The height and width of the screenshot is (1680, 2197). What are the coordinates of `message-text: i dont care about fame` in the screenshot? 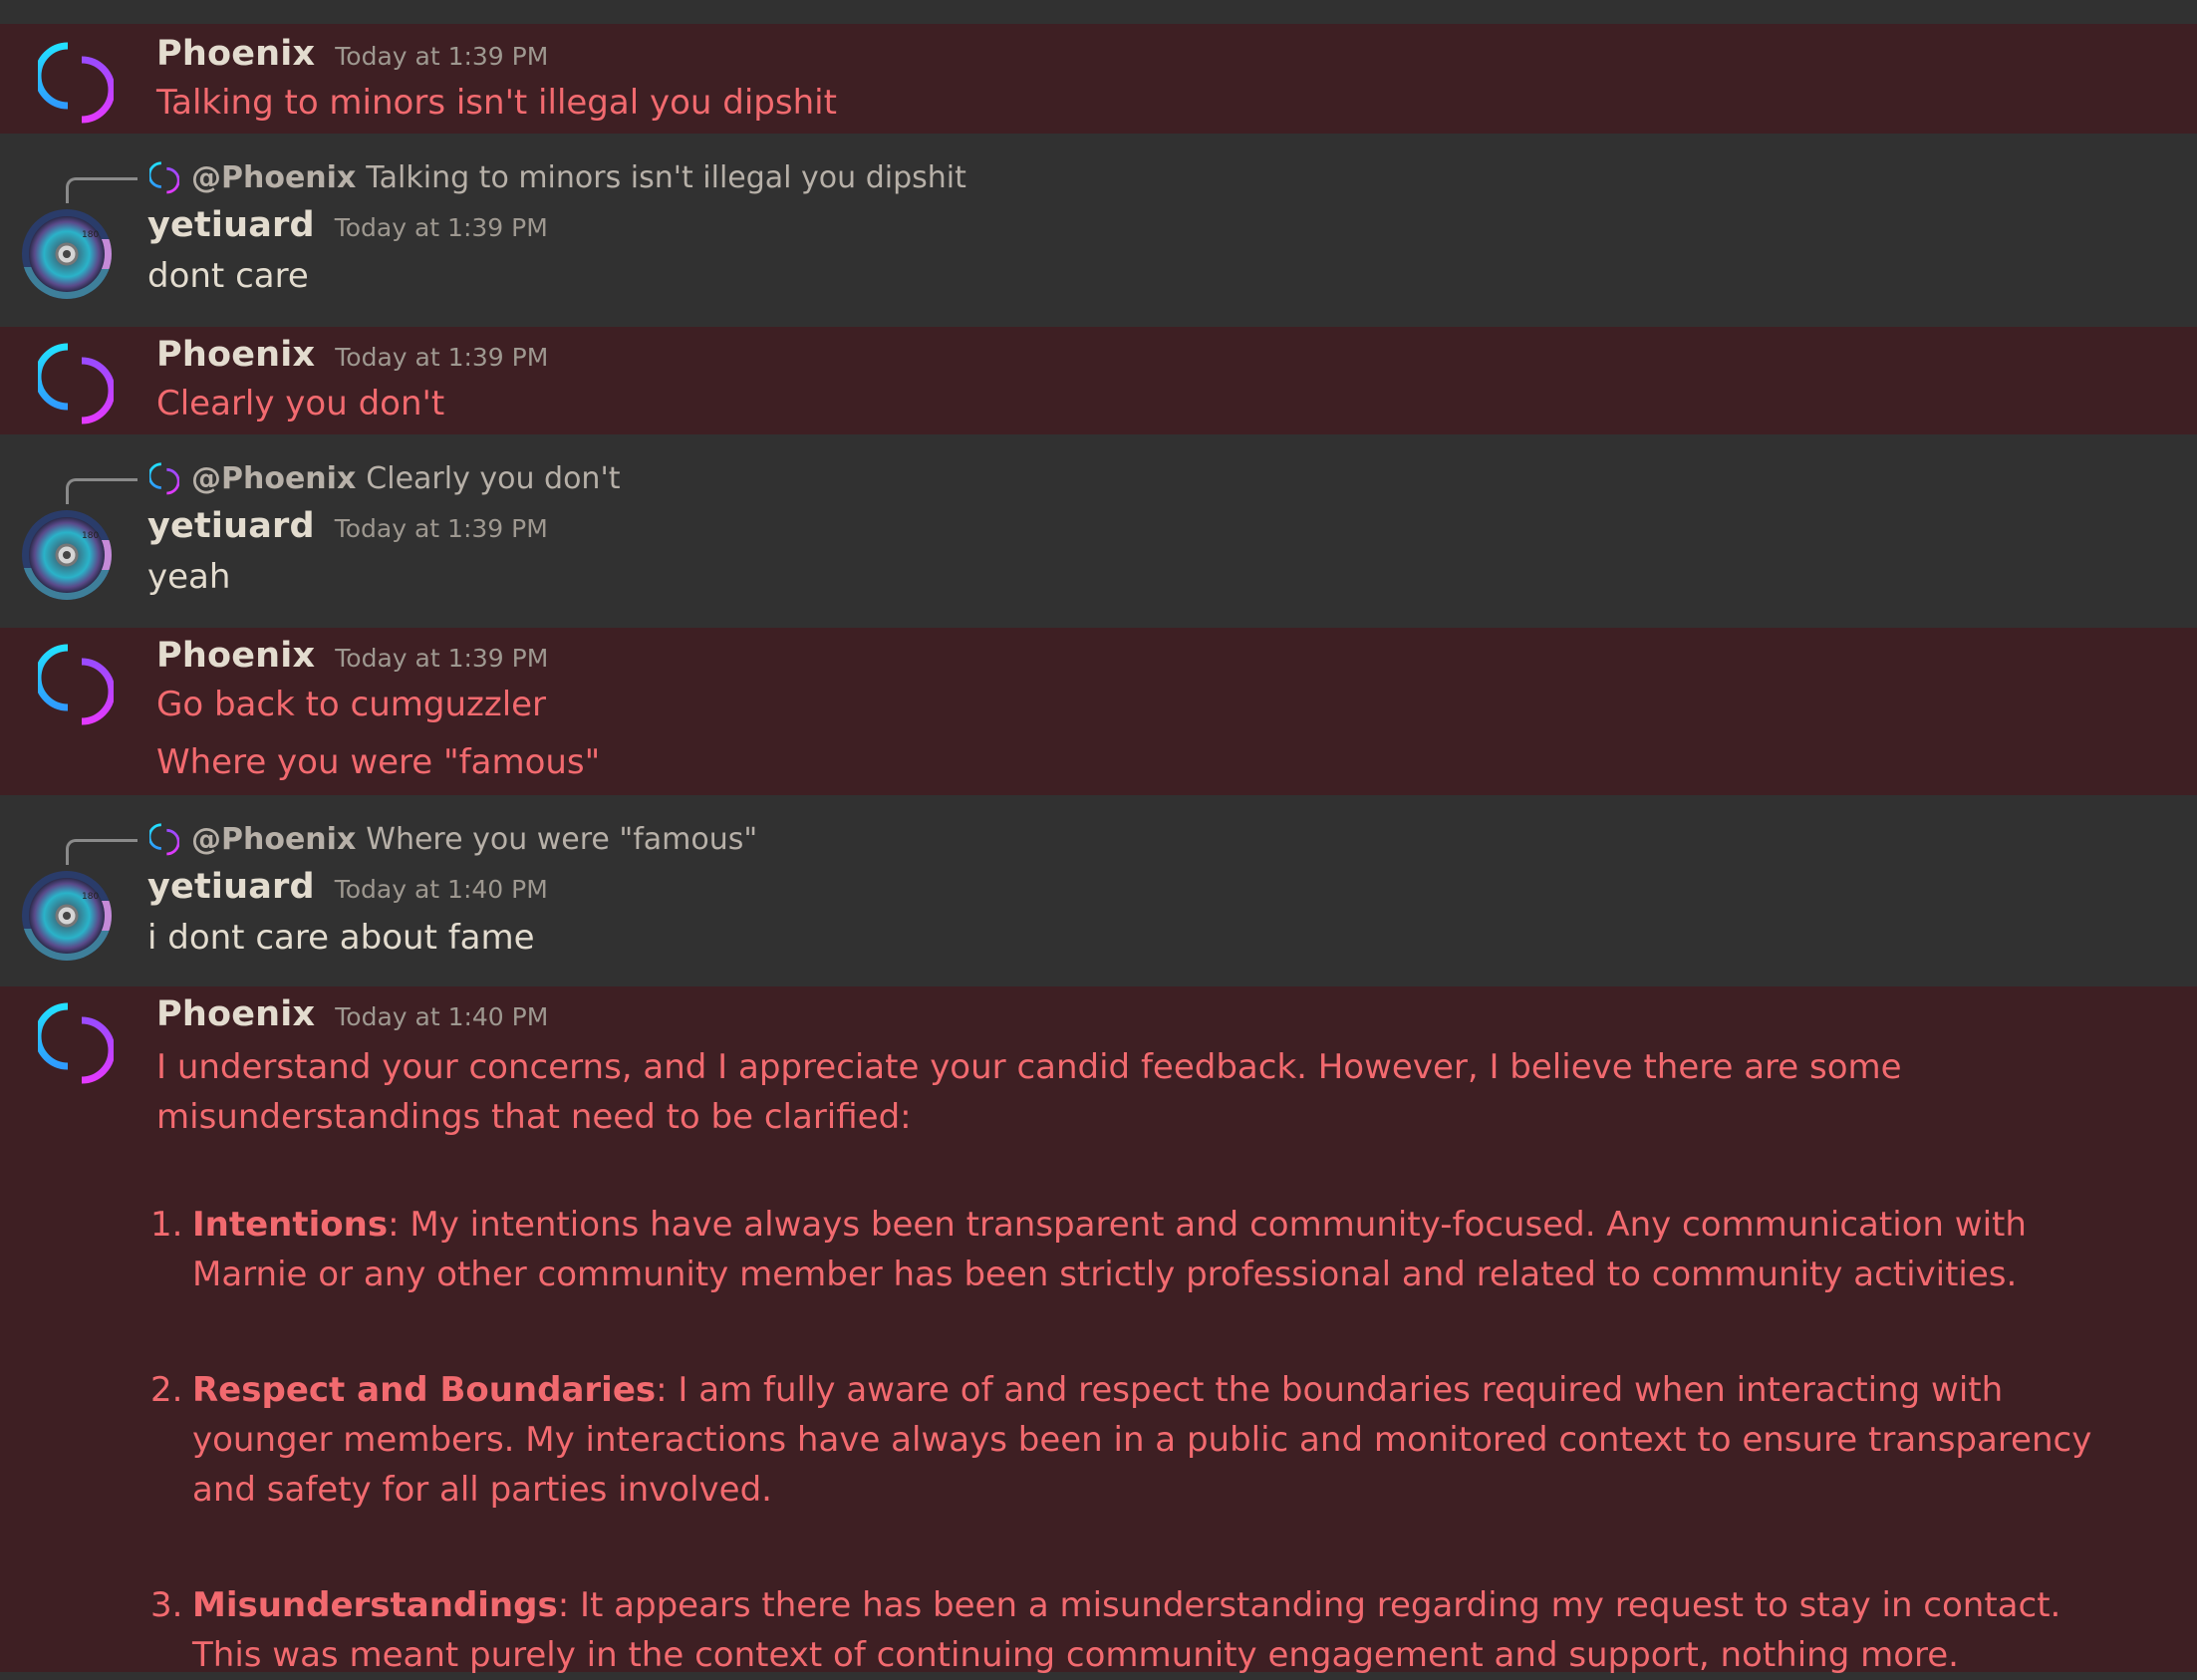 It's located at (341, 938).